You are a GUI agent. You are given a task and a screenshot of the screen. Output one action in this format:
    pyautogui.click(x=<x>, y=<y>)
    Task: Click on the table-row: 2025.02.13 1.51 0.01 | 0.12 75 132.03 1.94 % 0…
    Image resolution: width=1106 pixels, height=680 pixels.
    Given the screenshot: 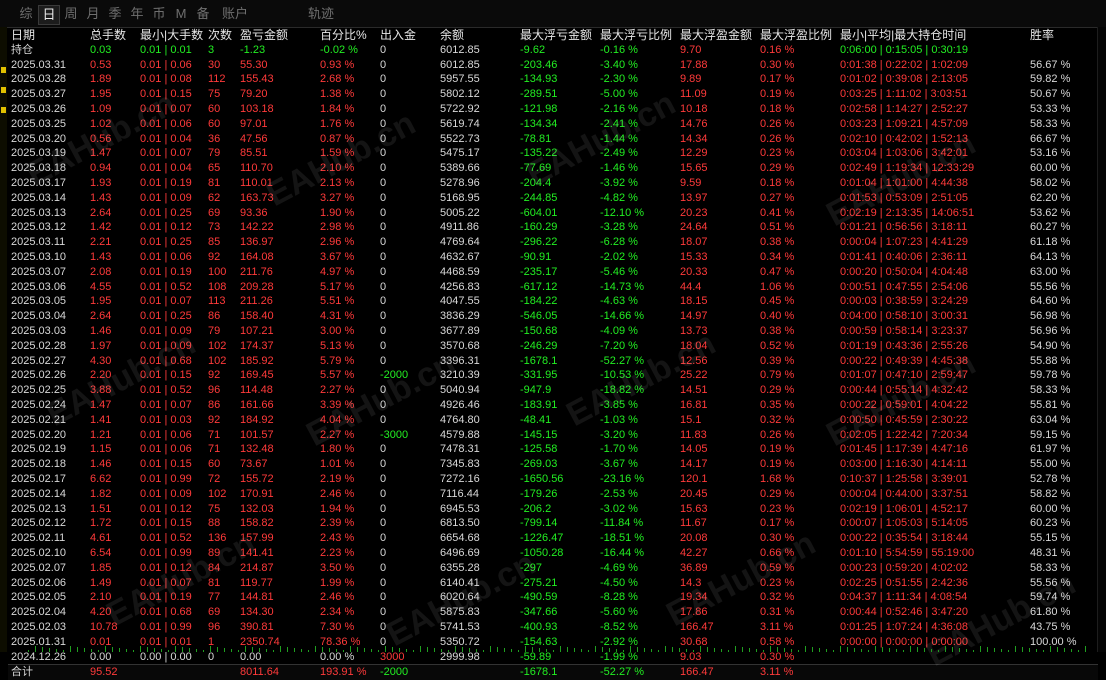 What is the action you would take?
    pyautogui.click(x=553, y=509)
    